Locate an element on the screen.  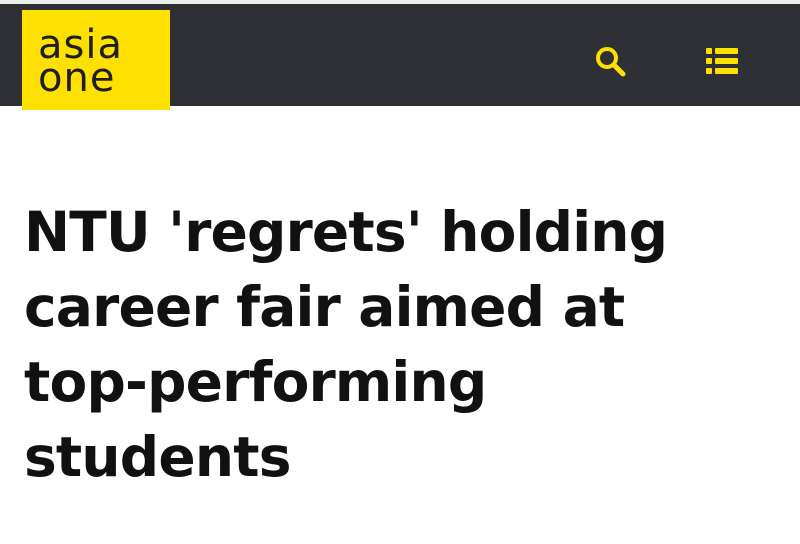
search-button is located at coordinates (610, 61).